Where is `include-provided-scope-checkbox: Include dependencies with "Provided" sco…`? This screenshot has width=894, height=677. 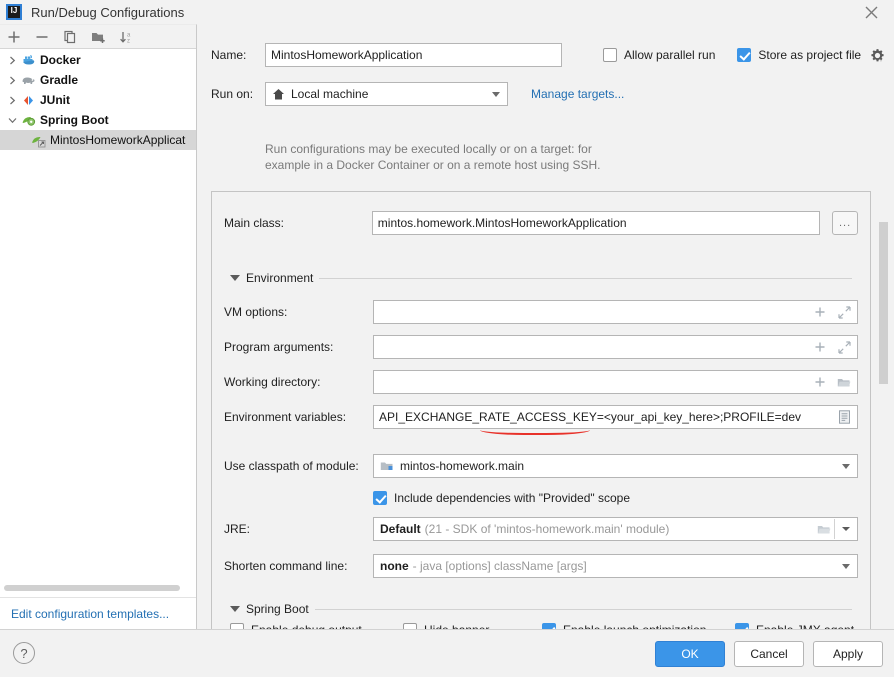 include-provided-scope-checkbox: Include dependencies with "Provided" sco… is located at coordinates (501, 498).